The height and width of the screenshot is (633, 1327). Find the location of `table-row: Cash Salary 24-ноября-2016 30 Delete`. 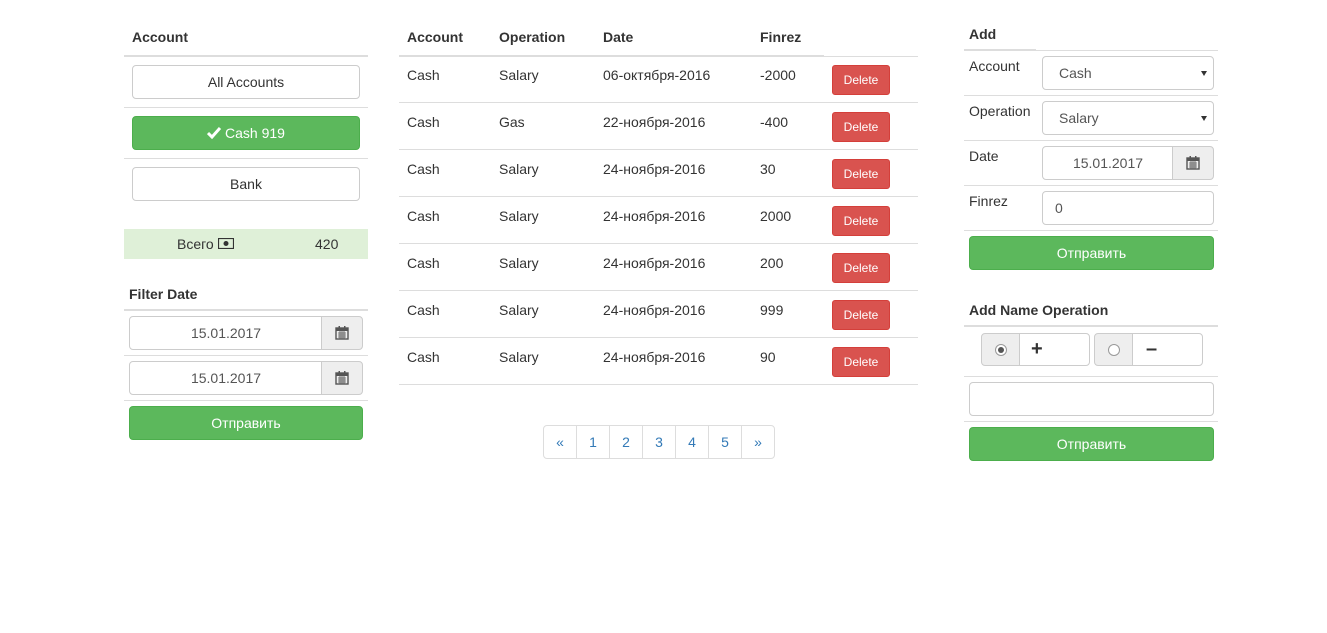

table-row: Cash Salary 24-ноября-2016 30 Delete is located at coordinates (658, 173).